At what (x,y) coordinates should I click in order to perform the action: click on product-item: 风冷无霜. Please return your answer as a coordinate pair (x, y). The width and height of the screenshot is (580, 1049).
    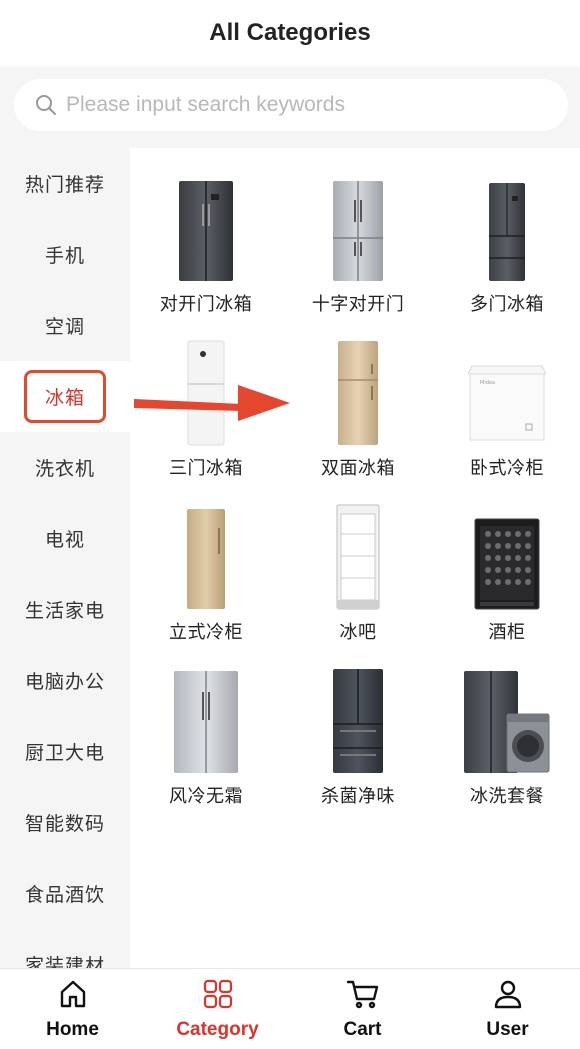
    Looking at the image, I should click on (206, 746).